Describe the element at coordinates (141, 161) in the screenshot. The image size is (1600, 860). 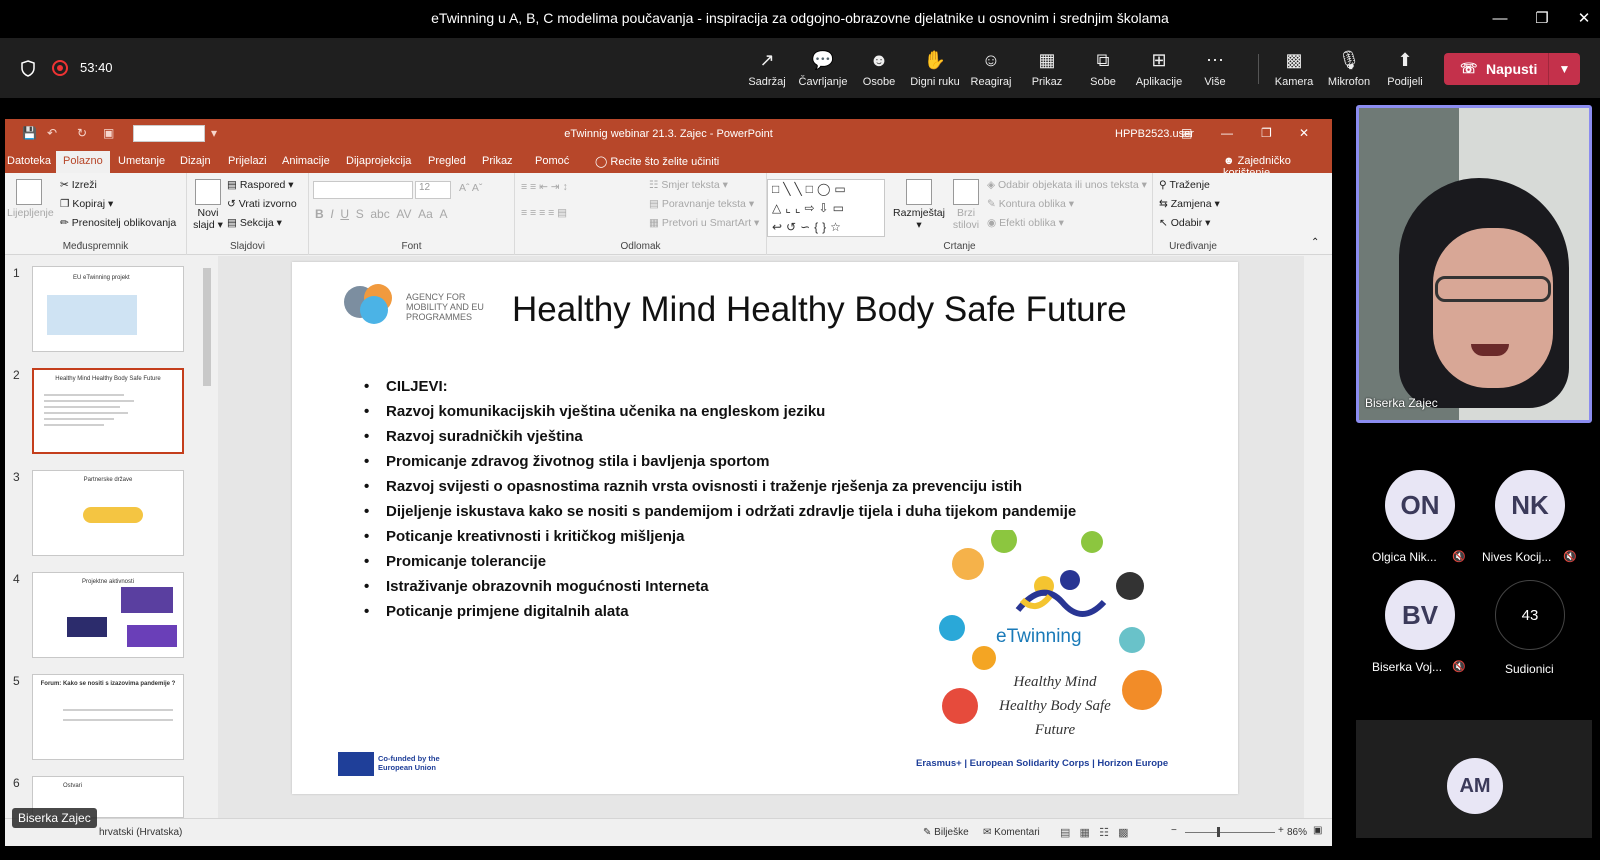
I see `tab-insert: Umetanje` at that location.